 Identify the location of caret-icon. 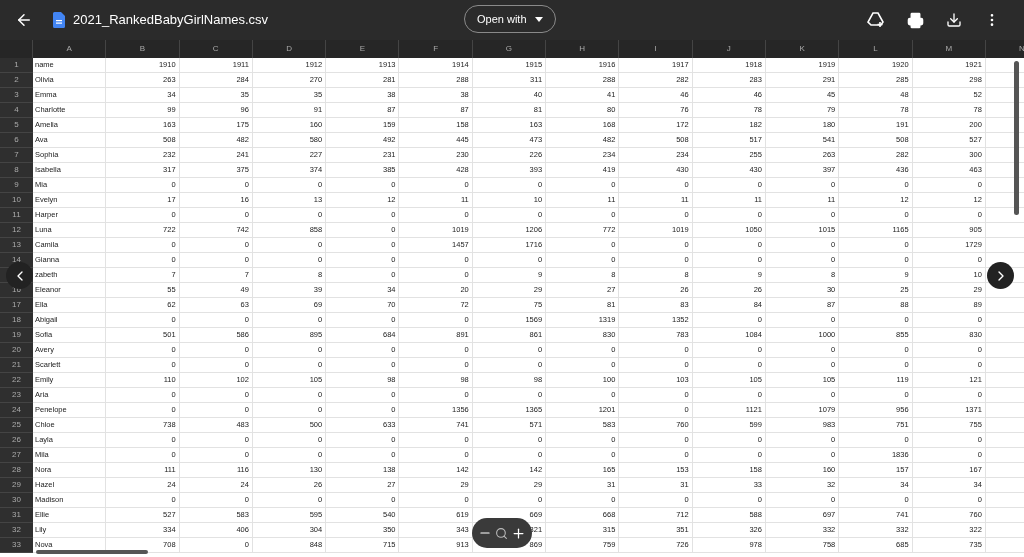
(538, 19).